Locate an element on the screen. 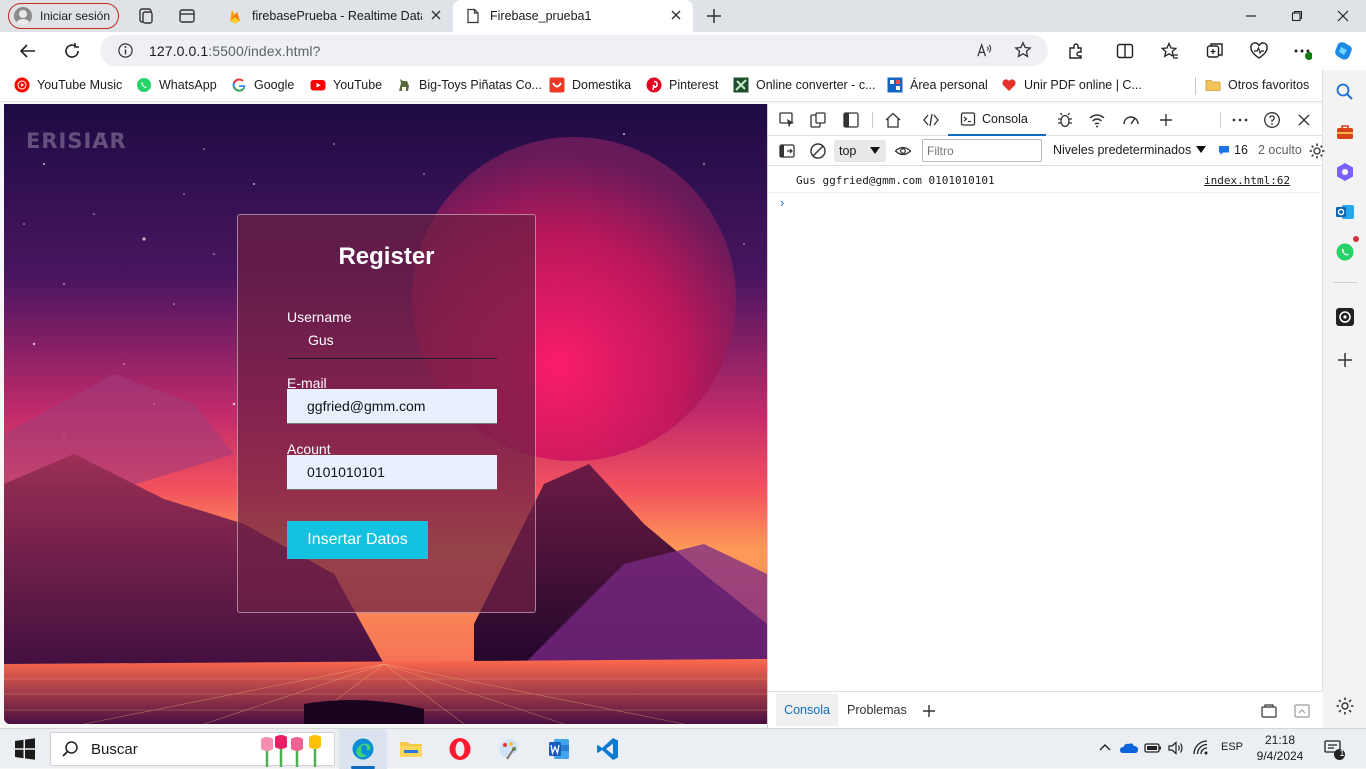 This screenshot has height=769, width=1366. favorite-star-icon is located at coordinates (1023, 50).